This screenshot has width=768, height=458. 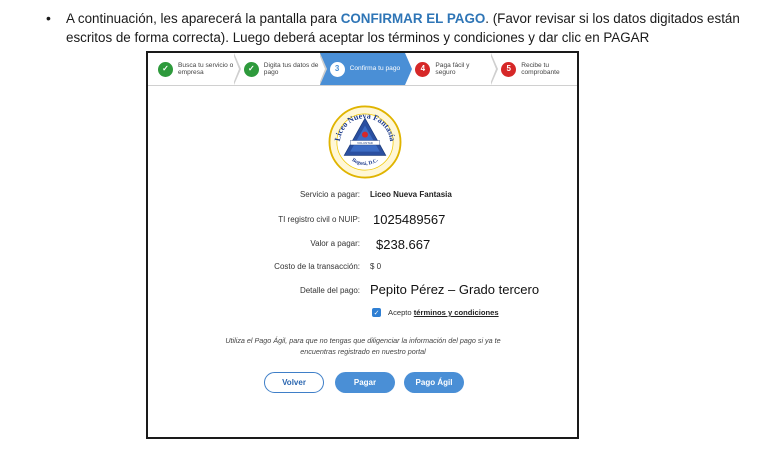 I want to click on step-4: 4 Paga fácil y seguro, so click(x=452, y=69).